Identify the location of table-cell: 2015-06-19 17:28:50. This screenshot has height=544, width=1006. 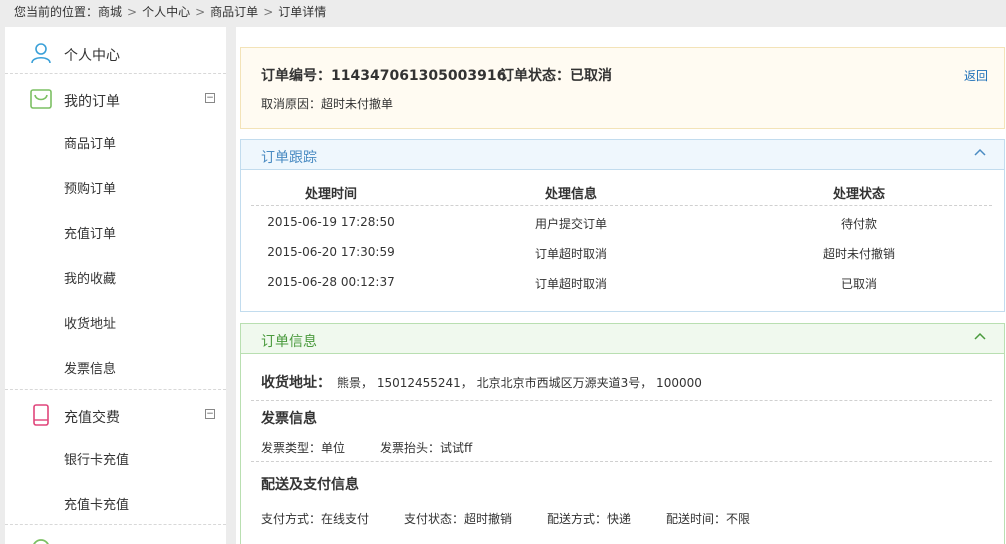
(331, 222).